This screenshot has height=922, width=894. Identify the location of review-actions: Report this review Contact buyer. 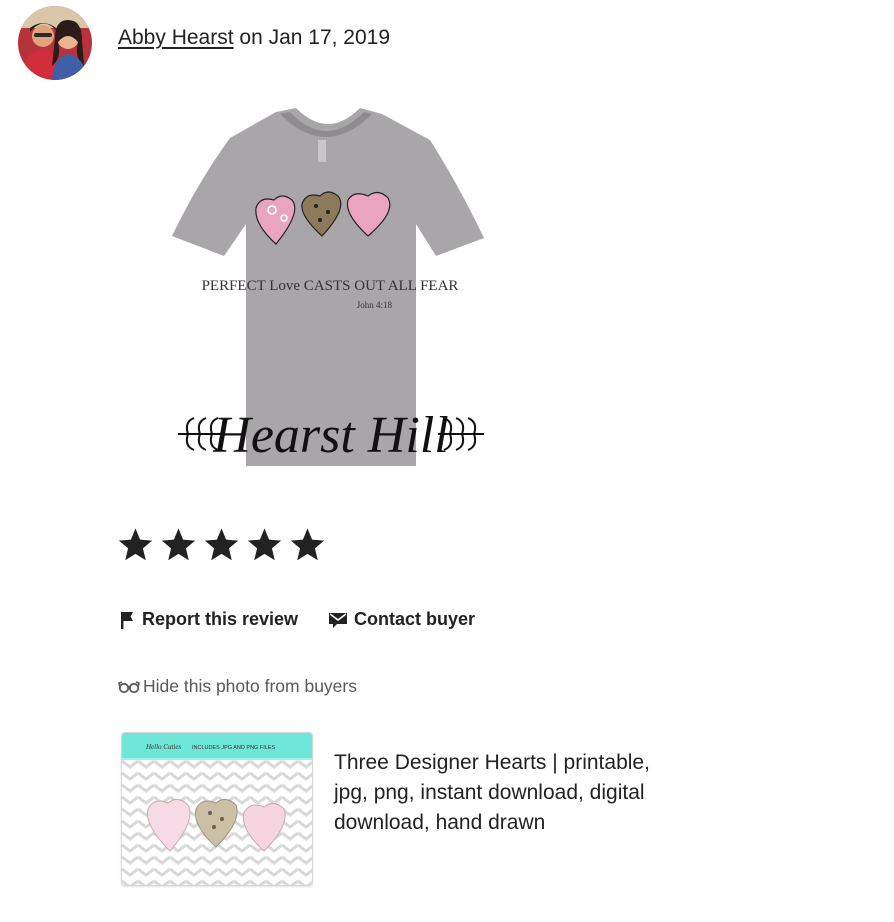
(296, 619).